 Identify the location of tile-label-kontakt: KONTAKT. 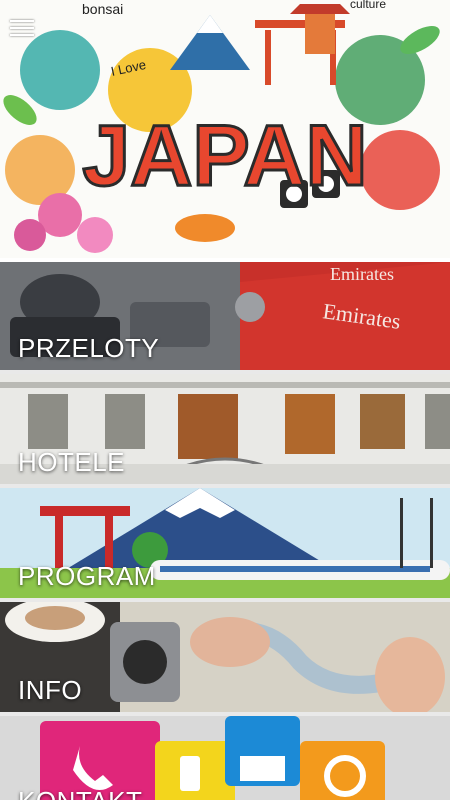
(80, 793).